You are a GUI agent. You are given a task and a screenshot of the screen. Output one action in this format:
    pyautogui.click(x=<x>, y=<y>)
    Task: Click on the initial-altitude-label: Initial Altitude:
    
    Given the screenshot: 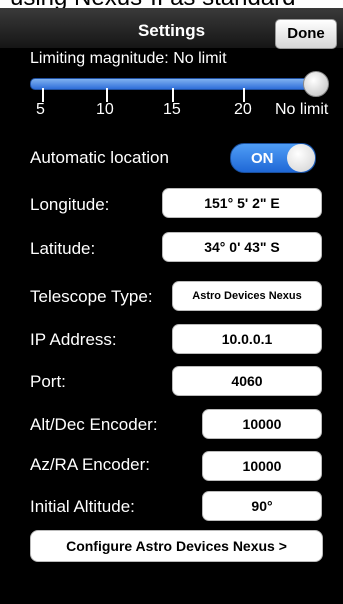 What is the action you would take?
    pyautogui.click(x=82, y=506)
    